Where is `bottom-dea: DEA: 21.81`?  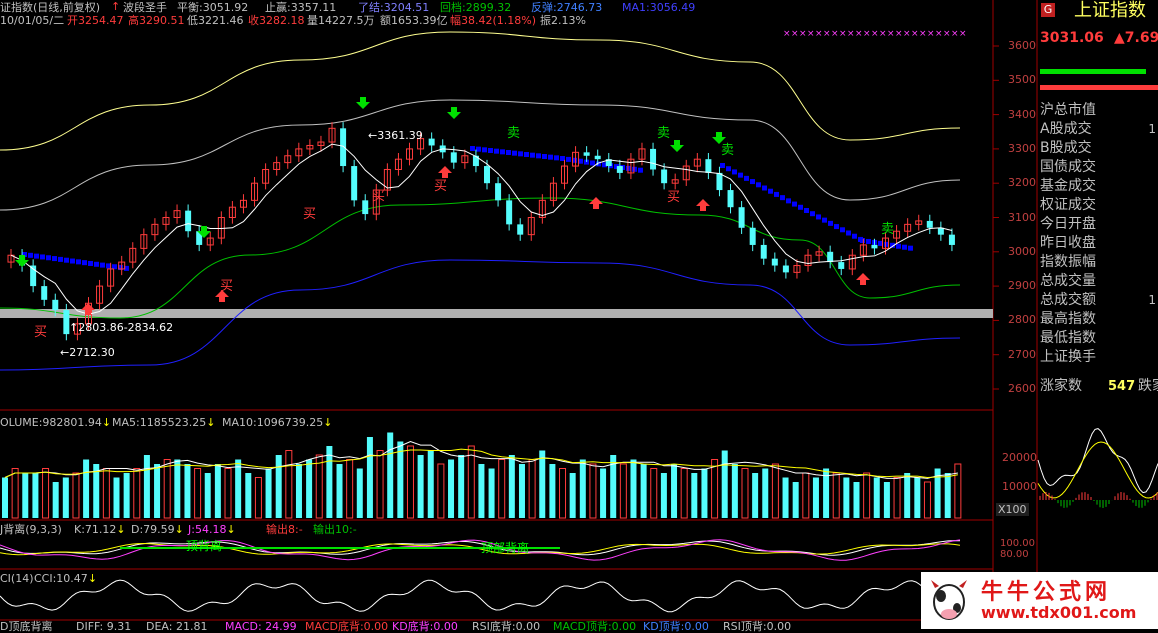
bottom-dea: DEA: 21.81 is located at coordinates (177, 626).